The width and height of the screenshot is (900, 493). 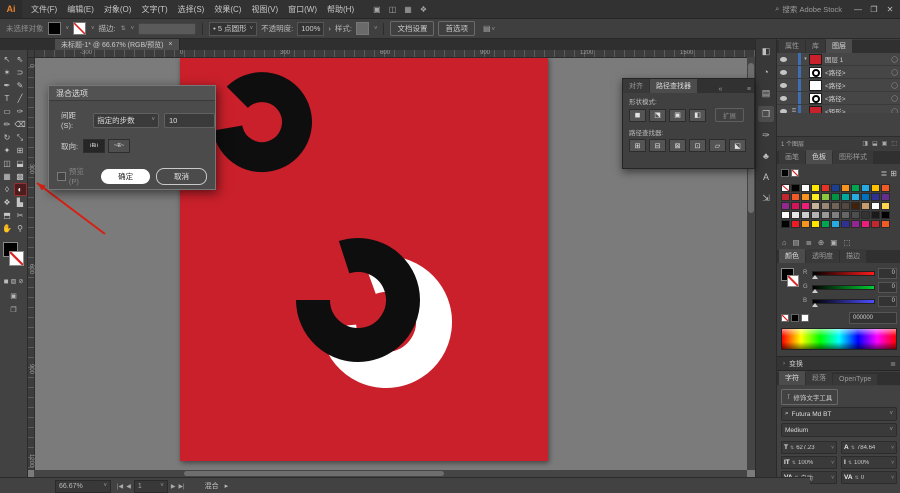 I want to click on orientation-align-path-button: ~ŧŧ~, so click(x=119, y=146).